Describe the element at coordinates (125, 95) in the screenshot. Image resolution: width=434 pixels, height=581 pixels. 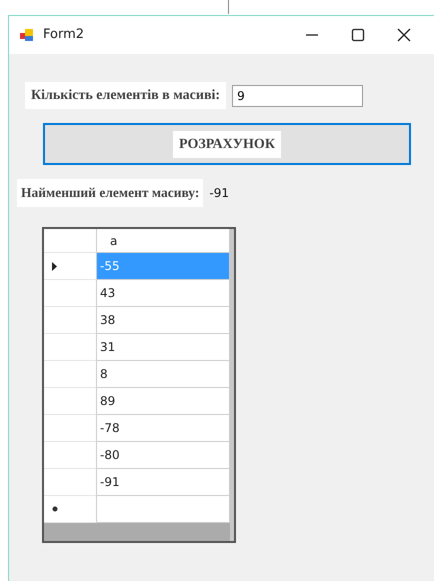
I see `count-label: Кількість елементів в масиві:` at that location.